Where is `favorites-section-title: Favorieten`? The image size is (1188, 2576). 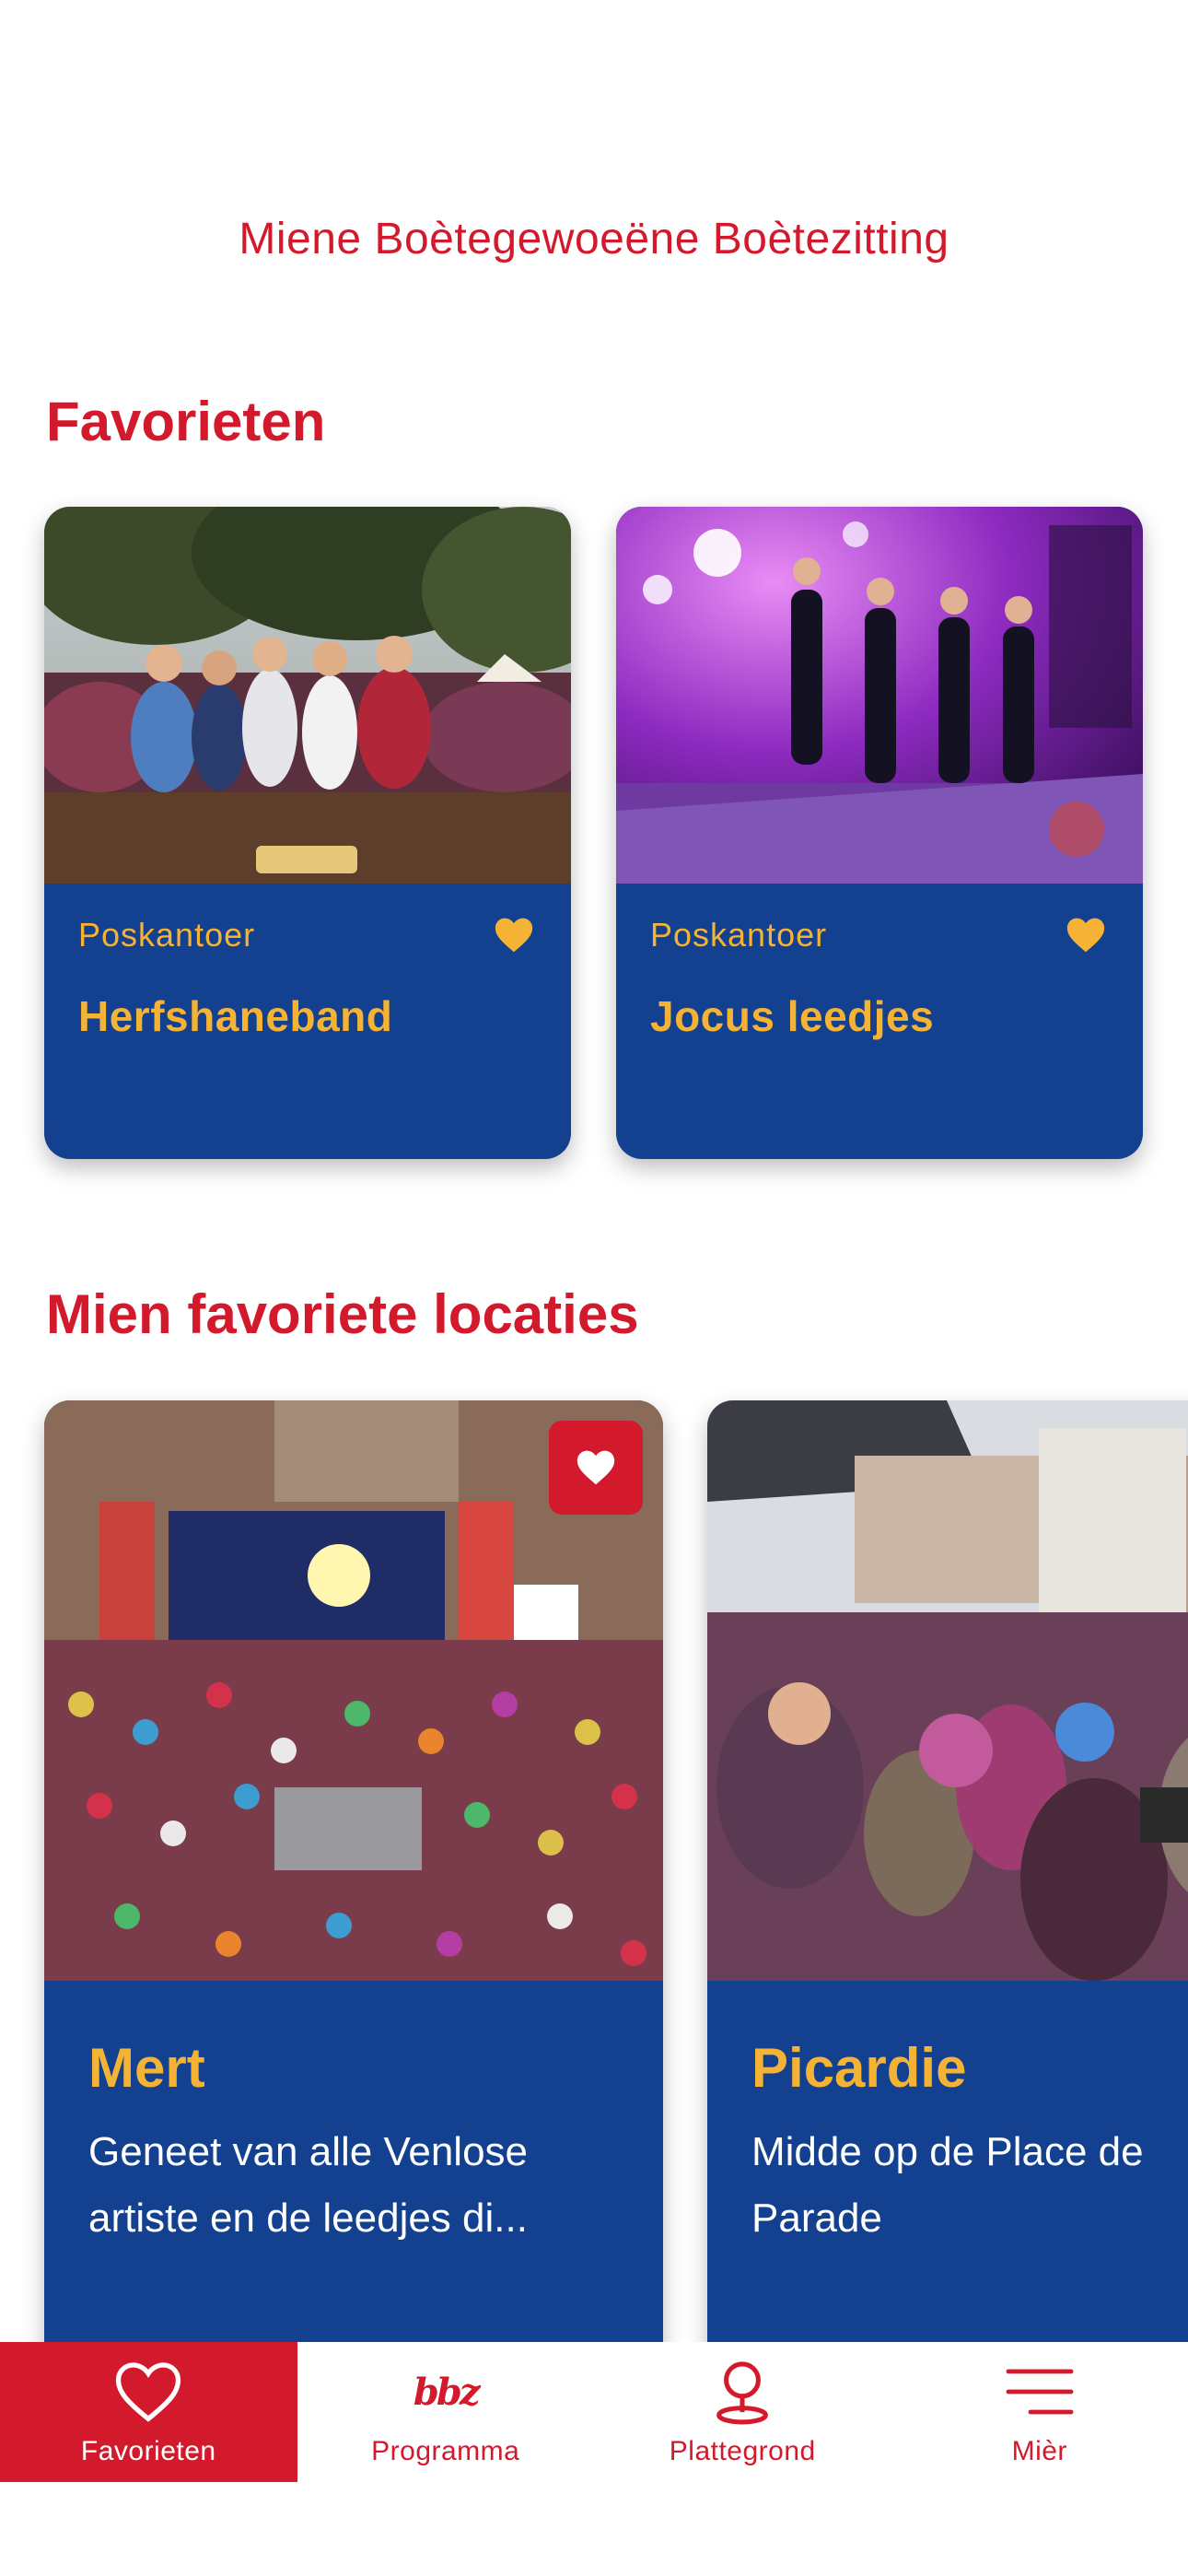
favorites-section-title: Favorieten is located at coordinates (186, 421).